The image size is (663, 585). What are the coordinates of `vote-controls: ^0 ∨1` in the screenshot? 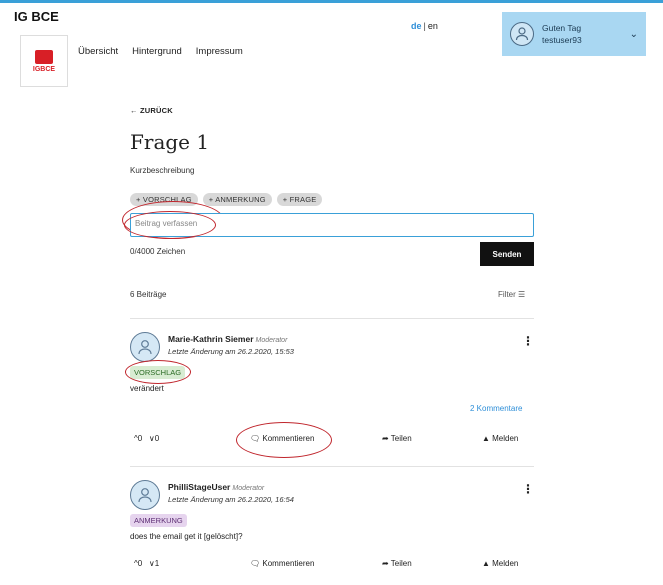 It's located at (146, 563).